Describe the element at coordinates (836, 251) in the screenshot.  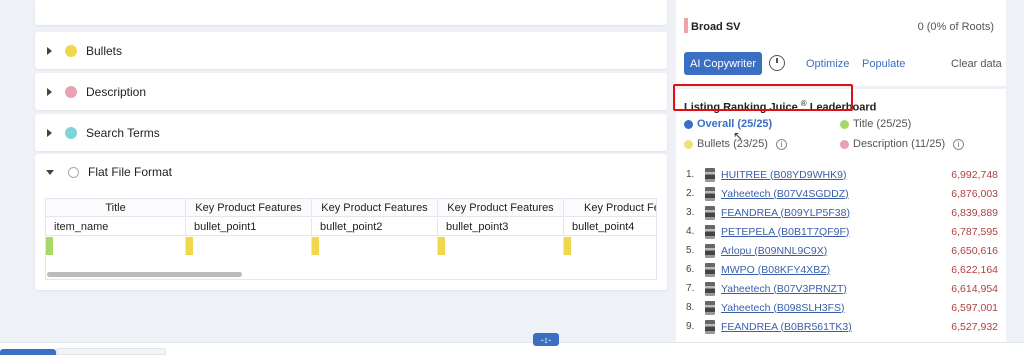
I see `product-link: Arlopu (B09NNL9C9X)` at that location.